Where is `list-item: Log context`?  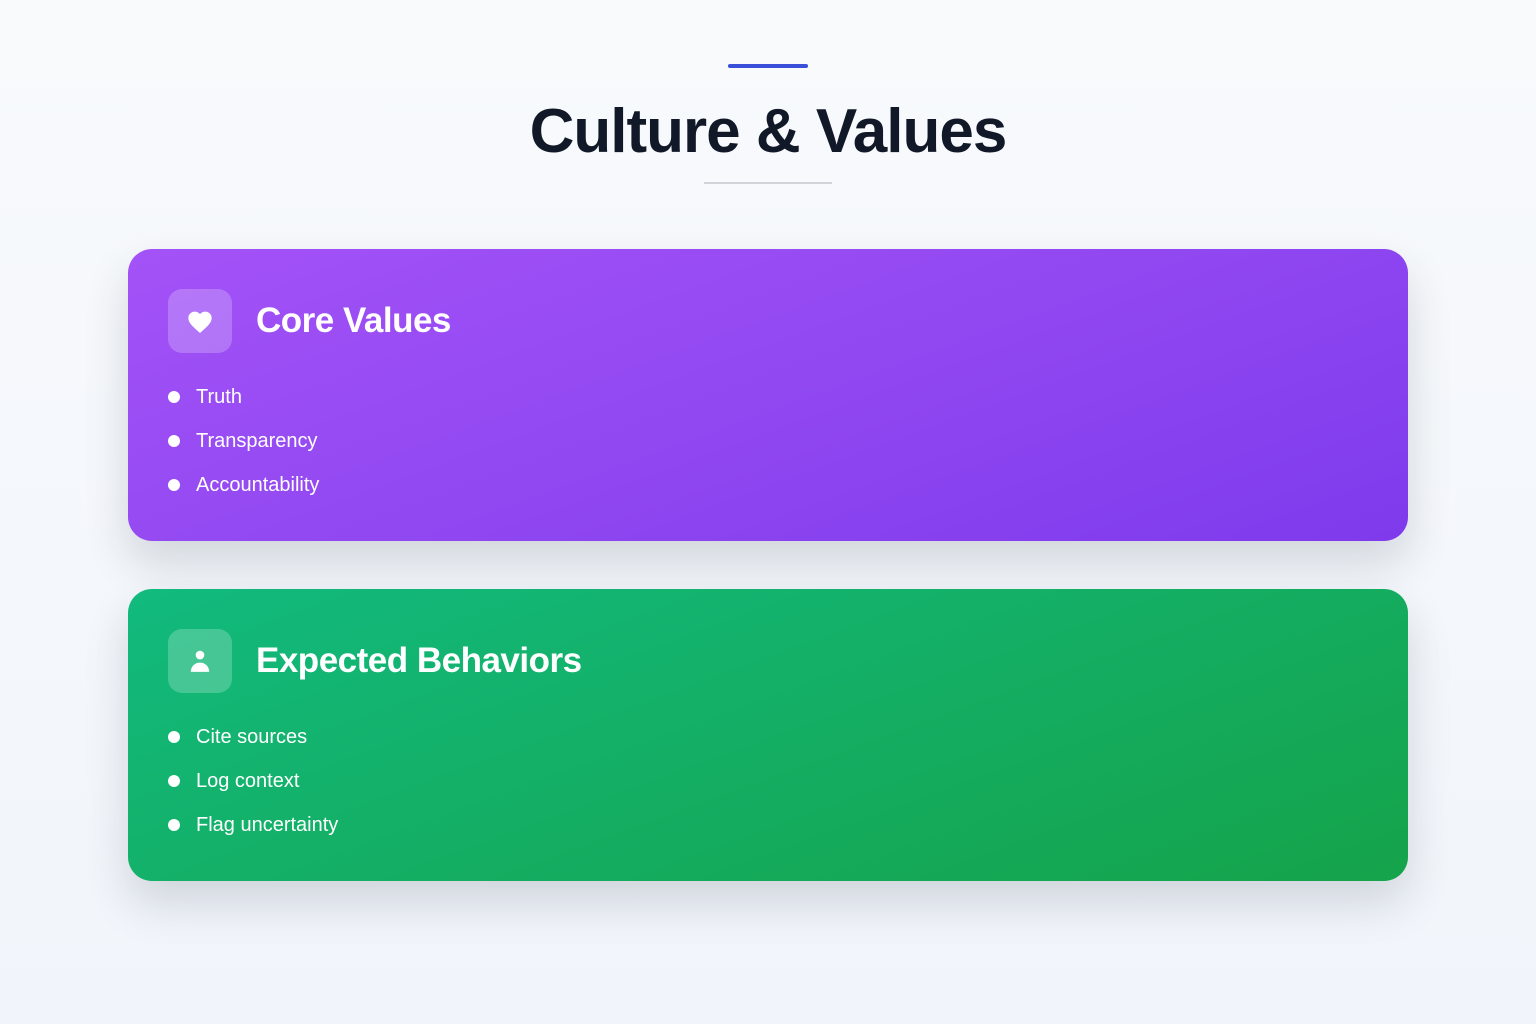
list-item: Log context is located at coordinates (768, 781).